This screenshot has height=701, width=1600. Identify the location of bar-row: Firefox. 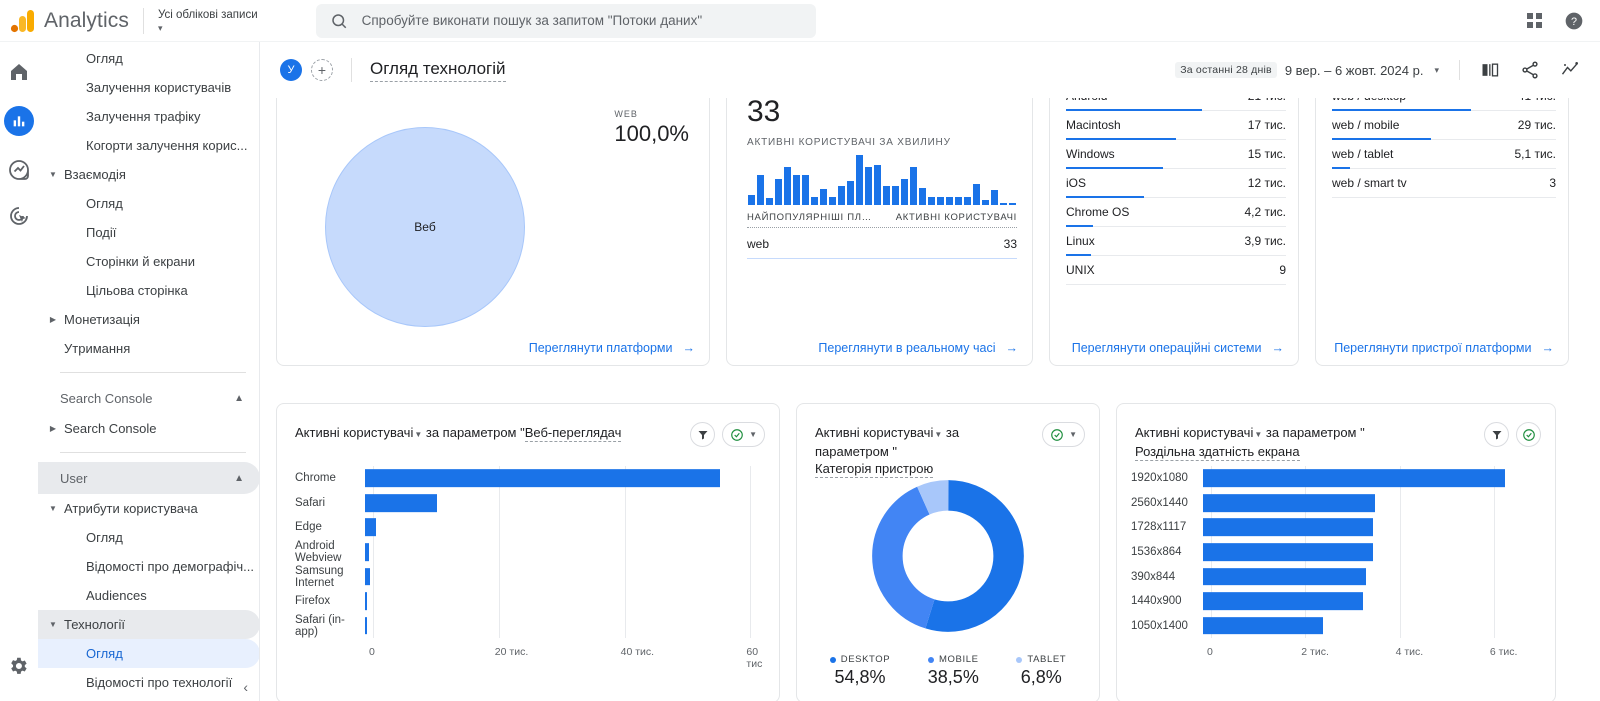
(529, 601).